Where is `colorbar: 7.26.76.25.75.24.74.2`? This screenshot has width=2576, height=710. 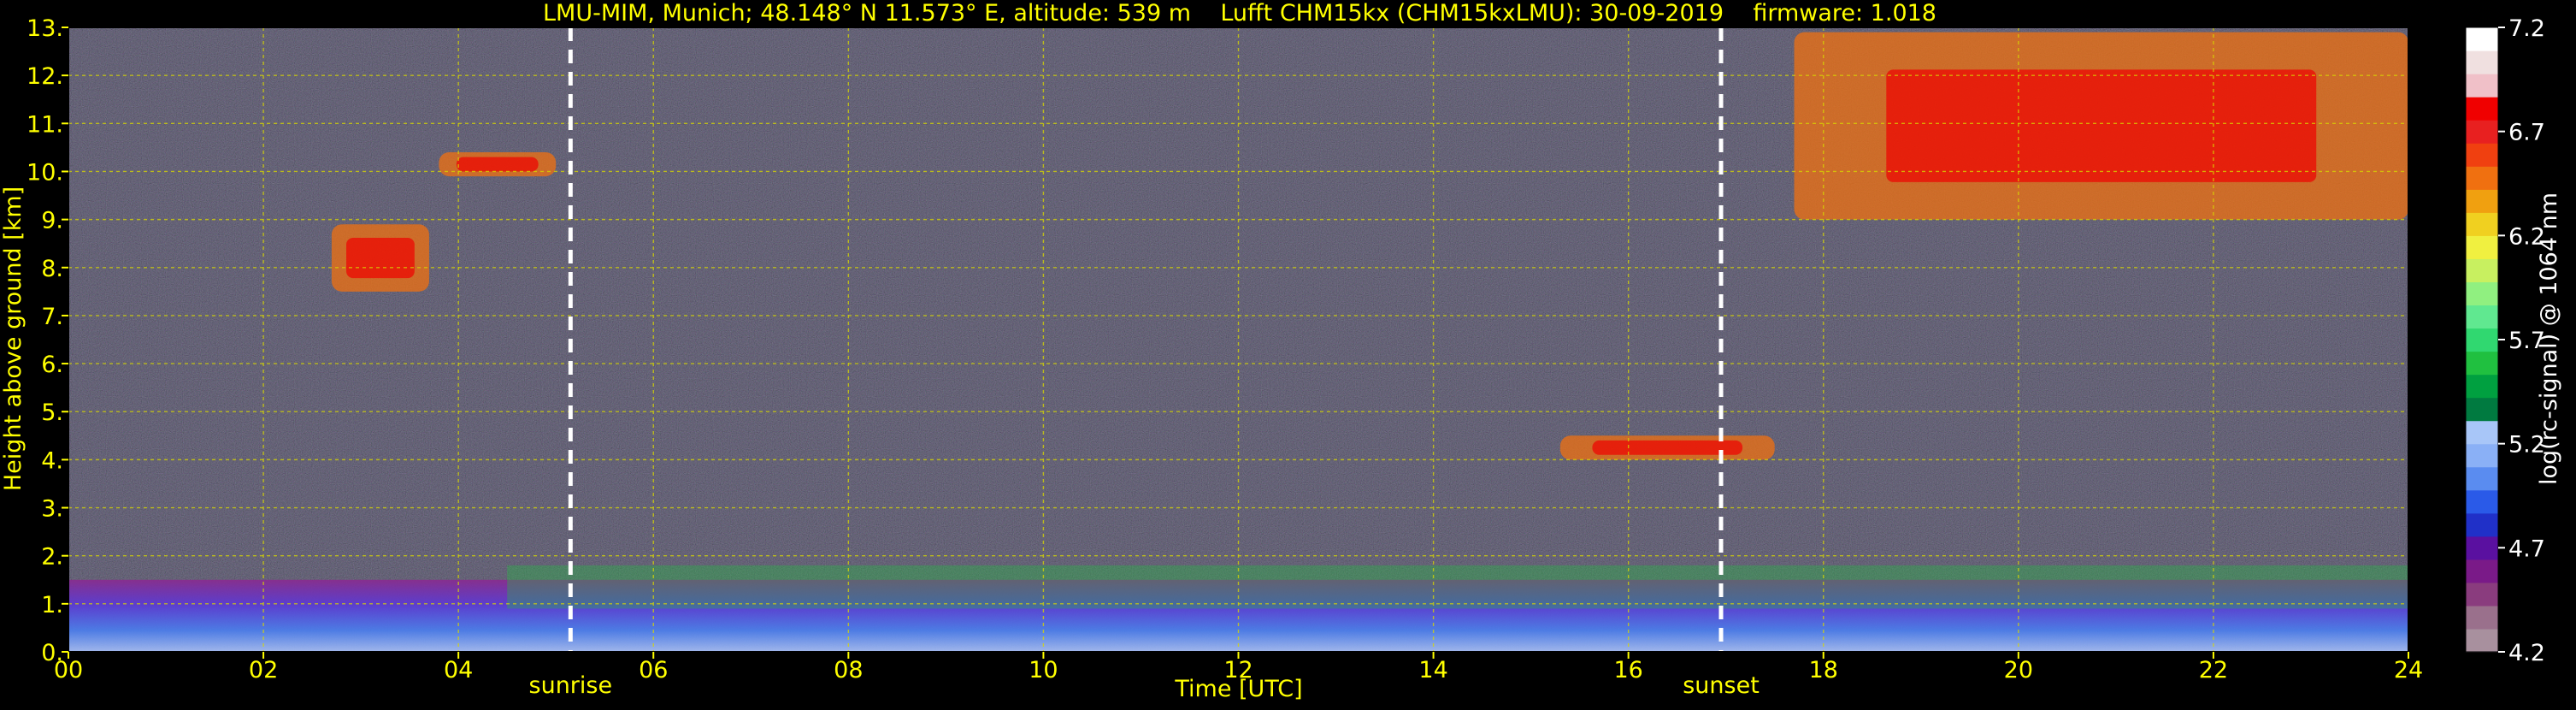 colorbar: 7.26.76.25.75.24.74.2 is located at coordinates (2505, 340).